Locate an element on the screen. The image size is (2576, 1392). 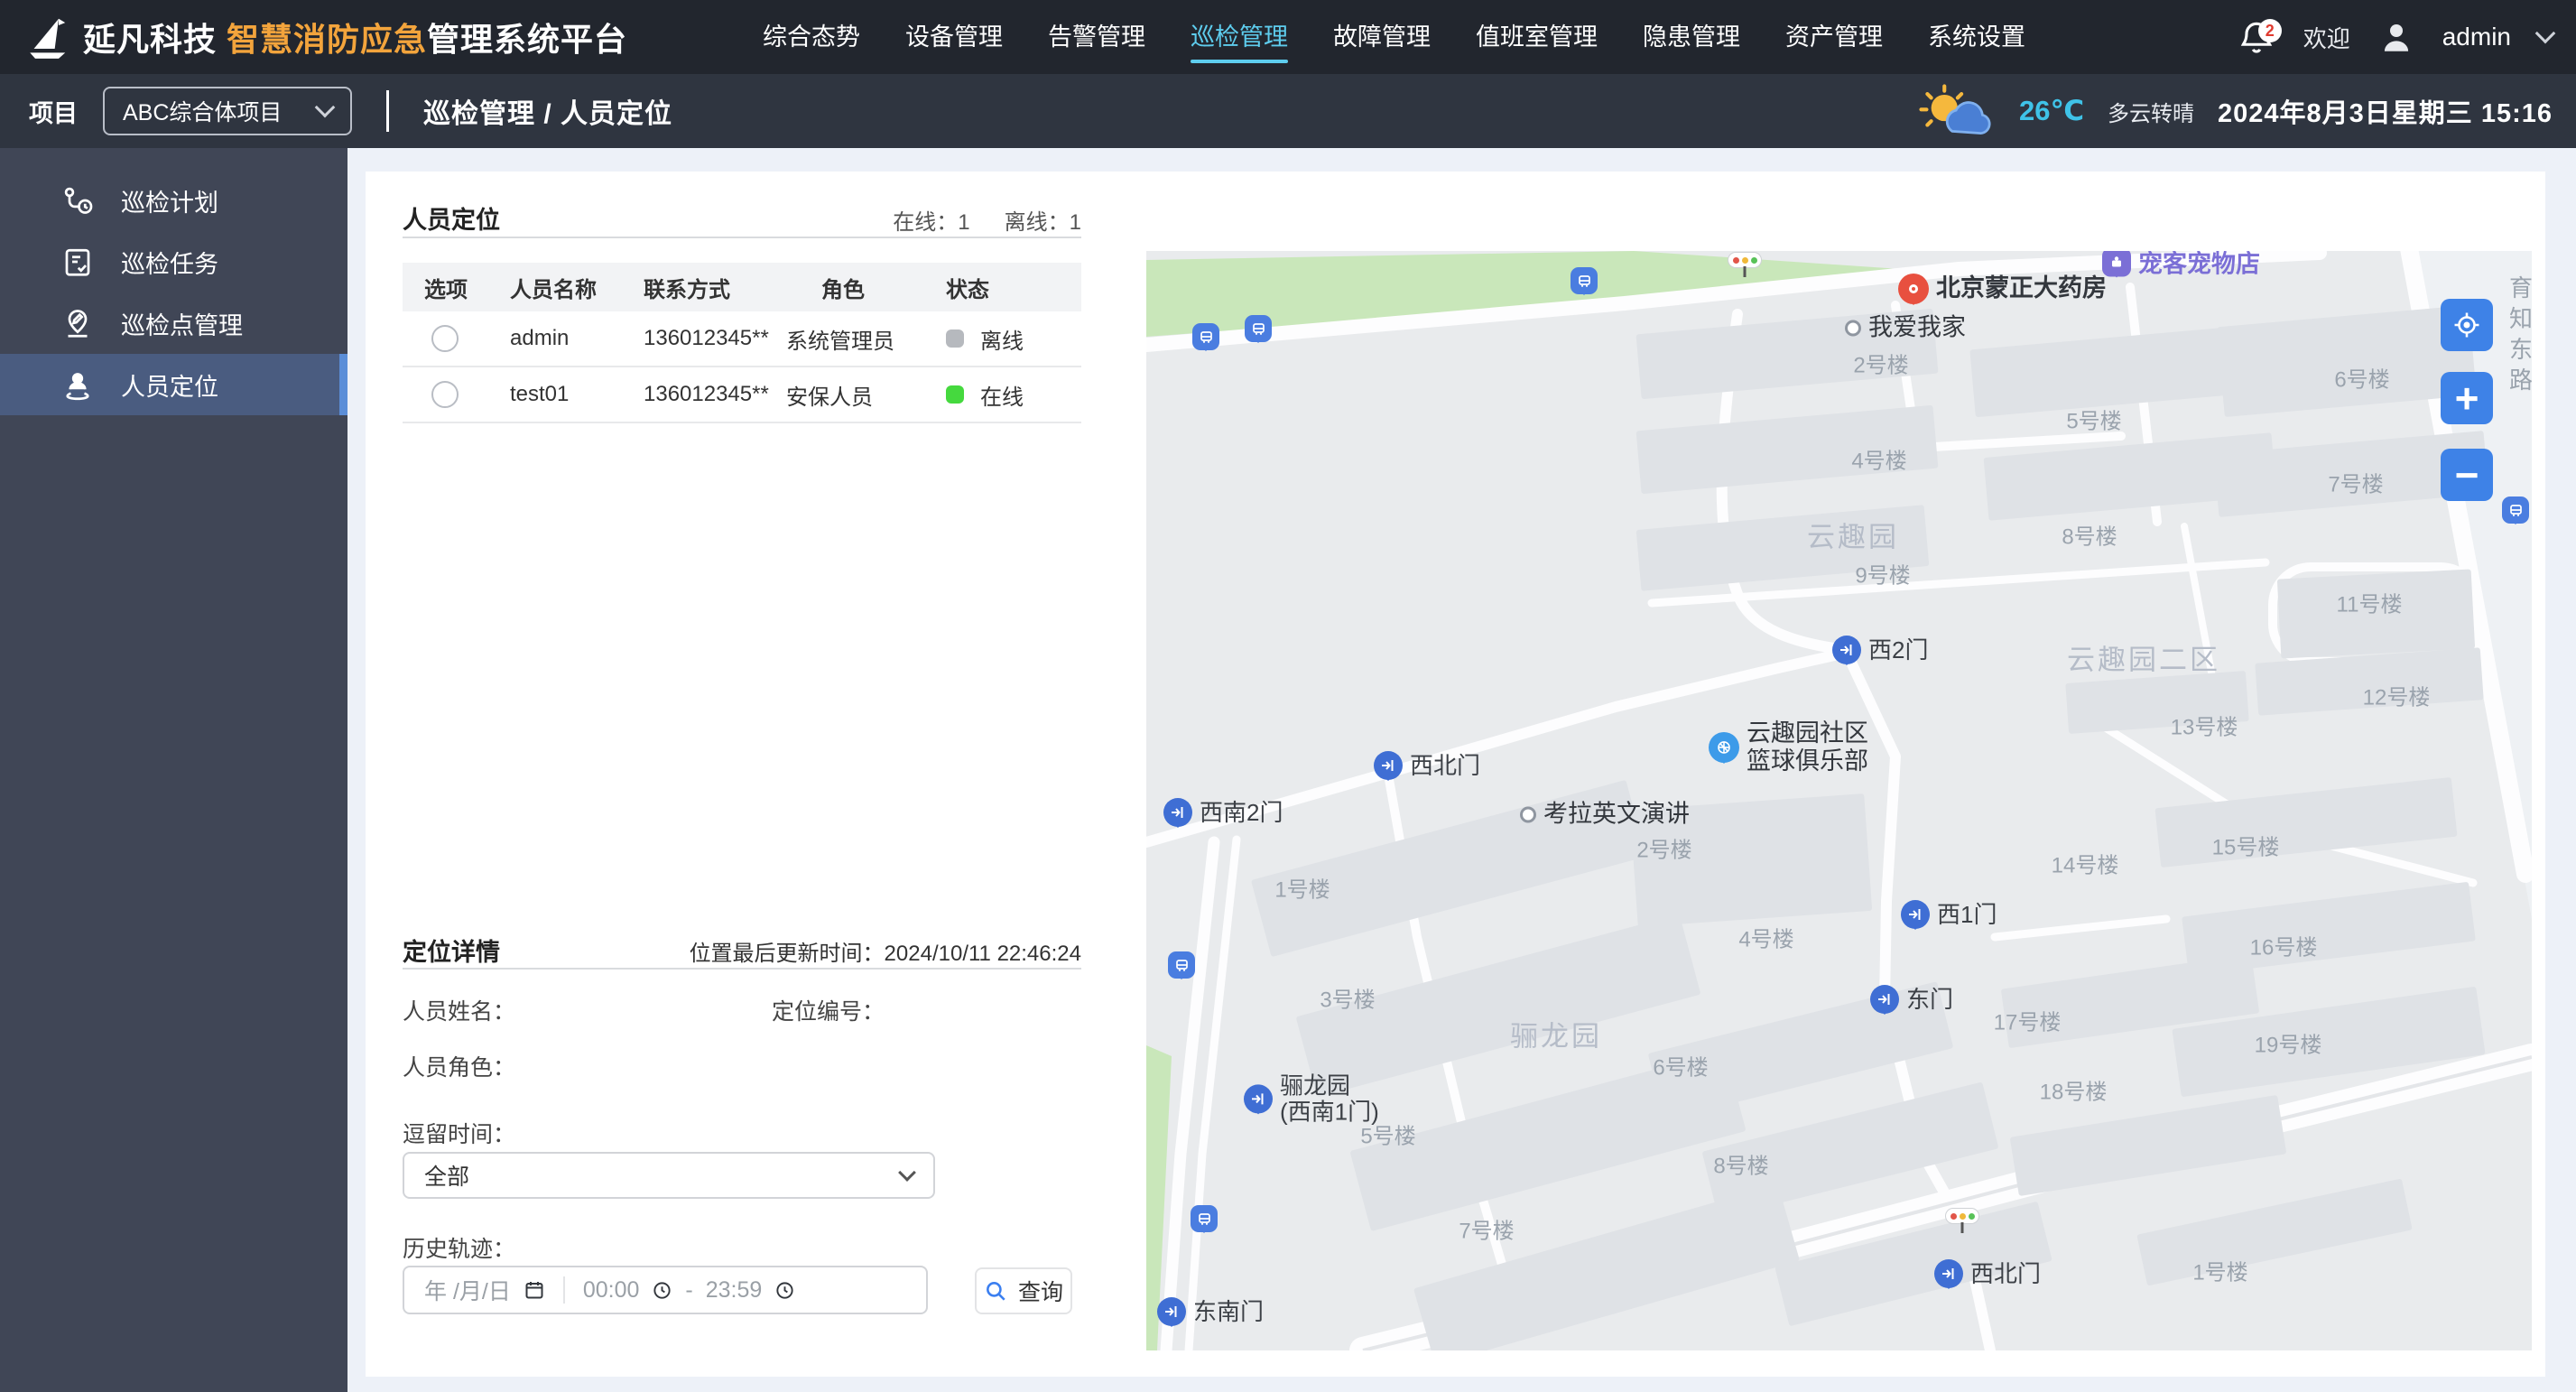
bar-divider is located at coordinates (387, 111).